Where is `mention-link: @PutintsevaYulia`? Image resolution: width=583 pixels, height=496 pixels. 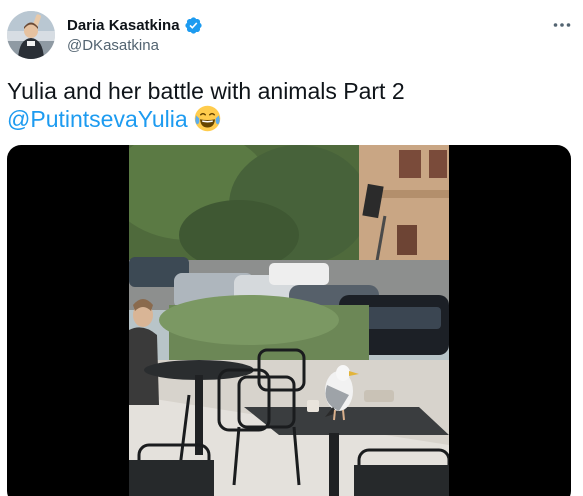 mention-link: @PutintsevaYulia is located at coordinates (97, 119).